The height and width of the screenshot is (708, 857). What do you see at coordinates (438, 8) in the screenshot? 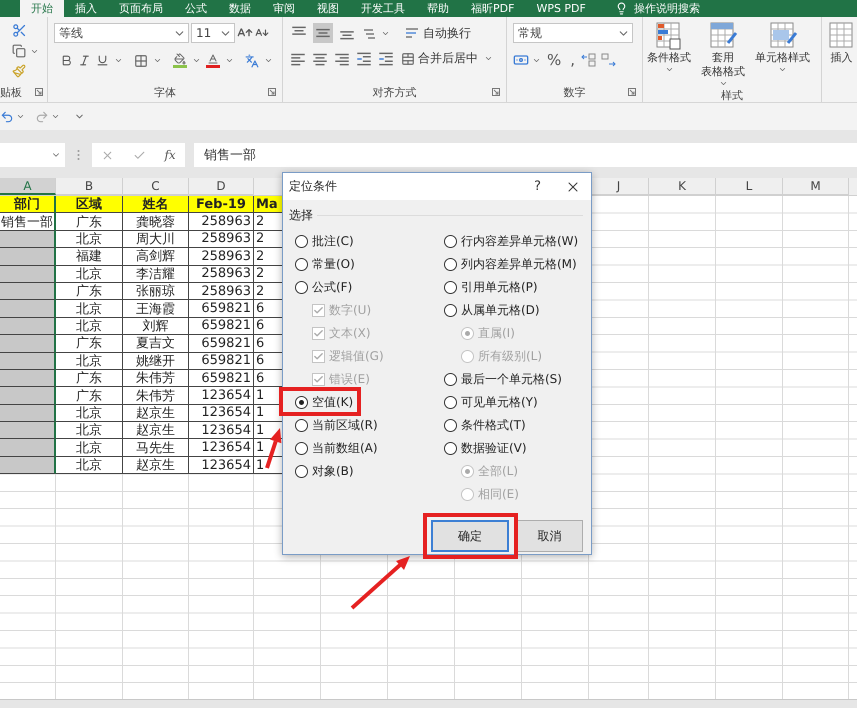
I see `ribbon-tab: 帮助` at bounding box center [438, 8].